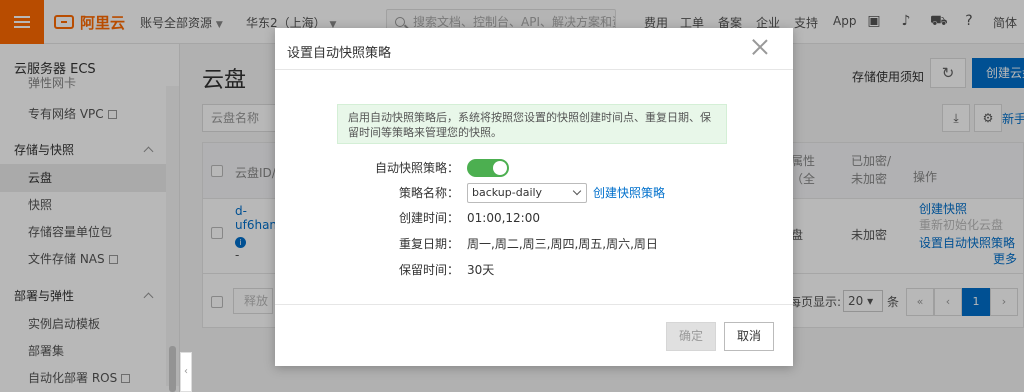  Describe the element at coordinates (534, 49) in the screenshot. I see `dialog-header: 设置自动快照策略` at that location.